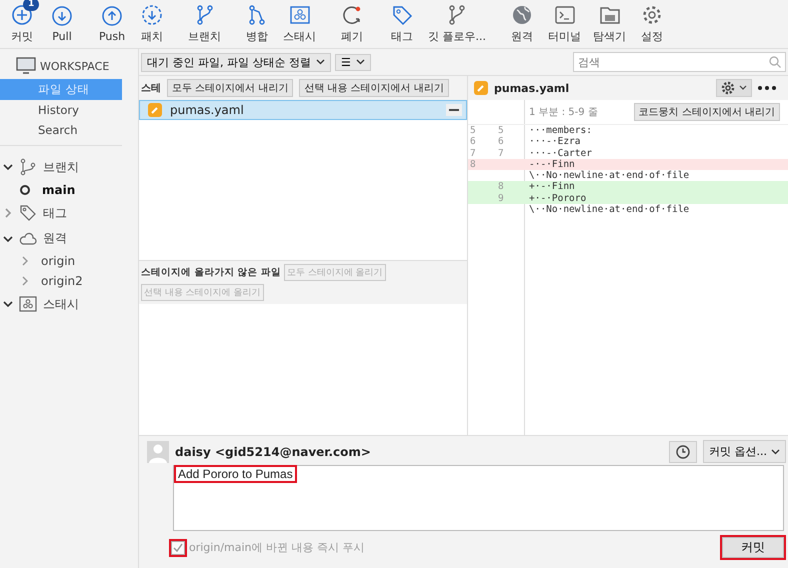 This screenshot has height=568, width=788. Describe the element at coordinates (55, 238) in the screenshot. I see `group-label: 원격` at that location.